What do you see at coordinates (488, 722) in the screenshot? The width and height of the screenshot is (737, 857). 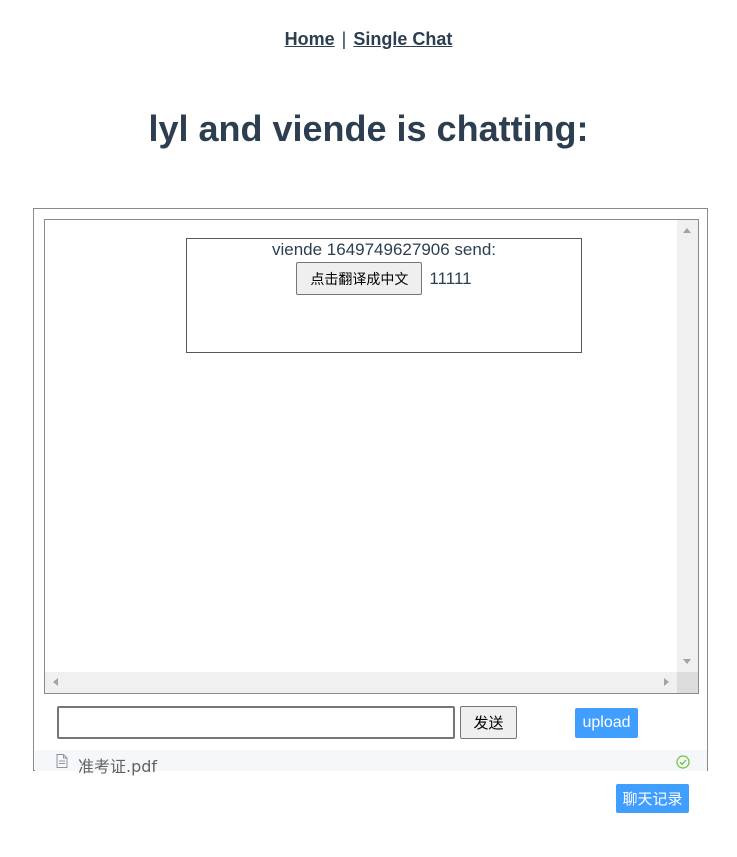 I see `send-button: 发送` at bounding box center [488, 722].